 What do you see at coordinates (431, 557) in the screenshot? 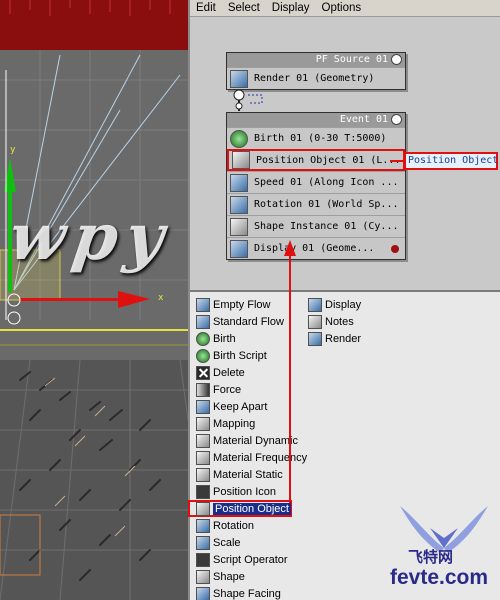
I see `watermark-logo-cn: 飞特网` at bounding box center [431, 557].